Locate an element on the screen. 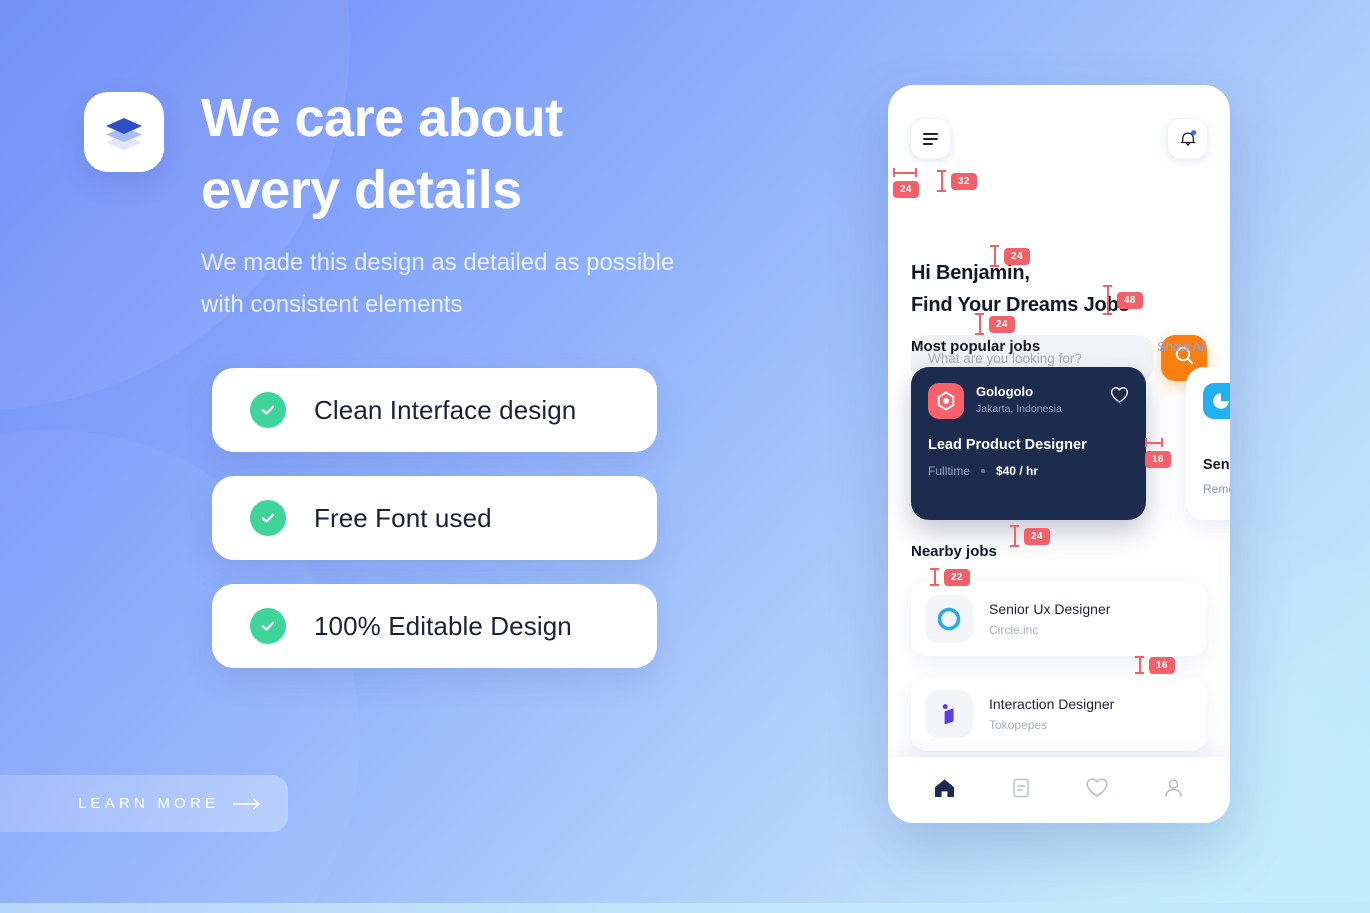 Image resolution: width=1370 pixels, height=913 pixels. nearby-job-row-2: Interaction Designer Tokopepes is located at coordinates (1059, 714).